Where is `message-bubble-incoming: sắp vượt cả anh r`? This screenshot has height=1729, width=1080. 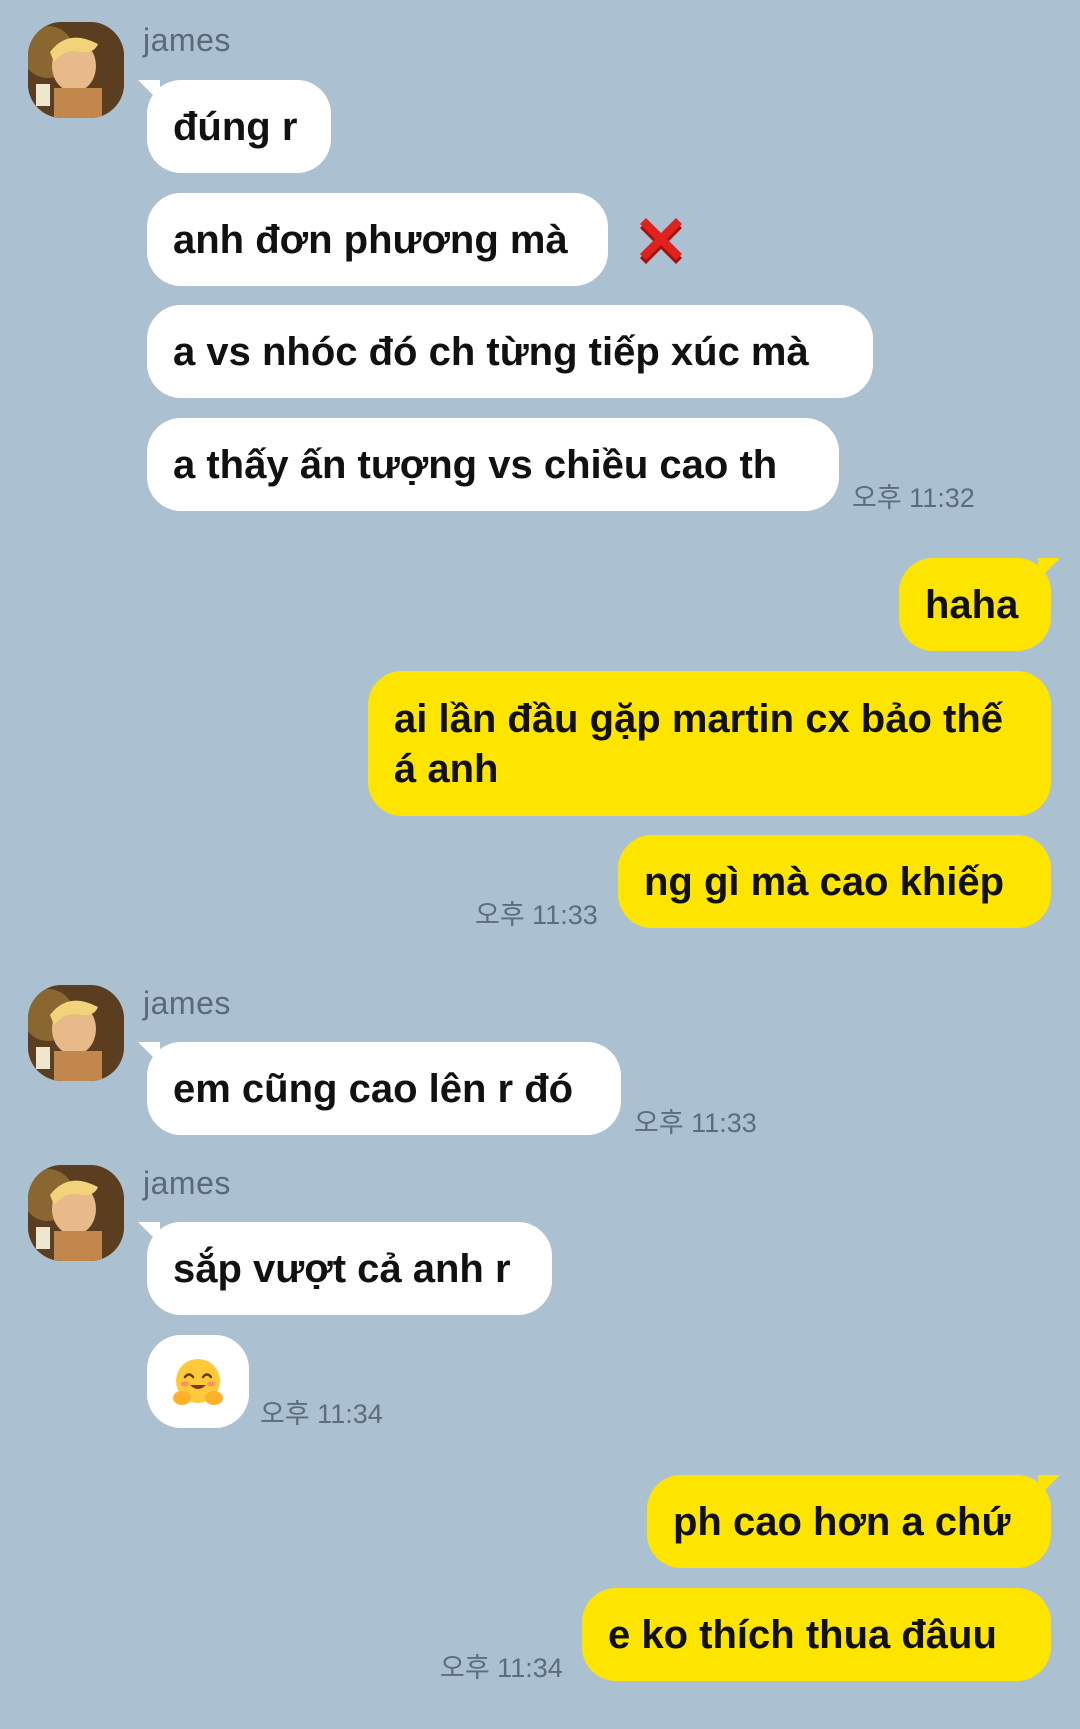 message-bubble-incoming: sắp vượt cả anh r is located at coordinates (349, 1268).